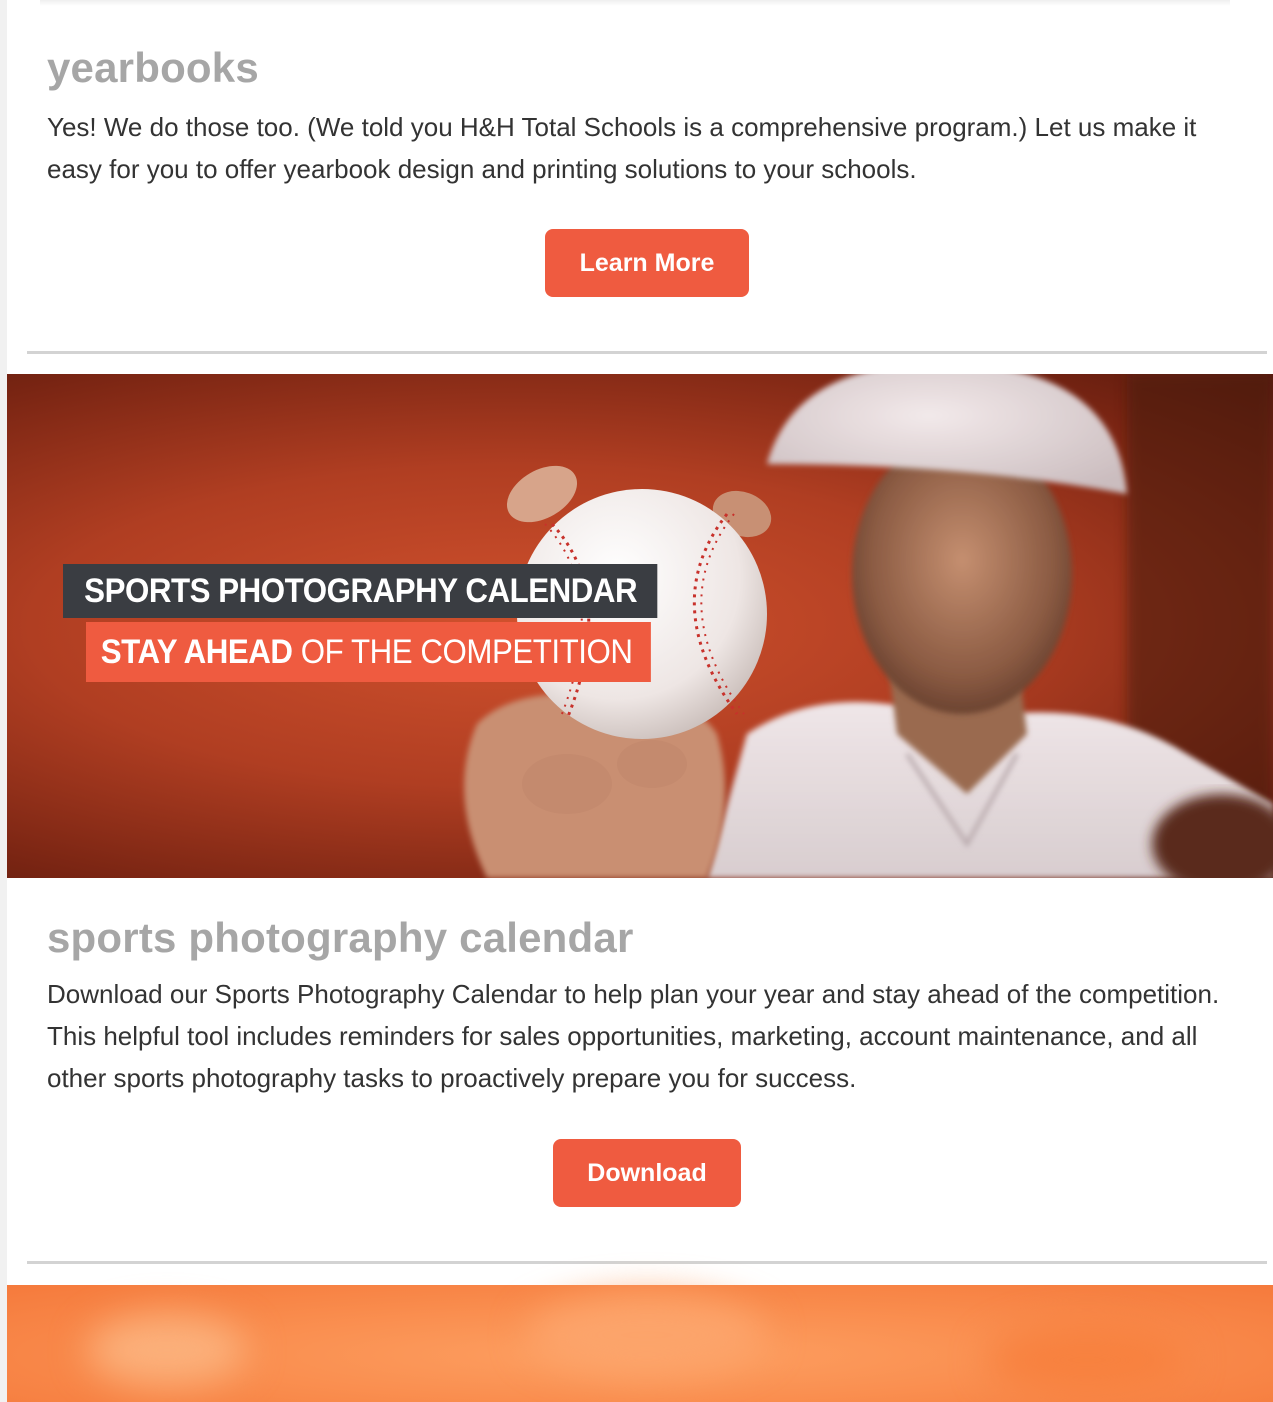 This screenshot has width=1273, height=1402. Describe the element at coordinates (466, 652) in the screenshot. I see `banner-tagline-rest: OF THE COMPETITION` at that location.